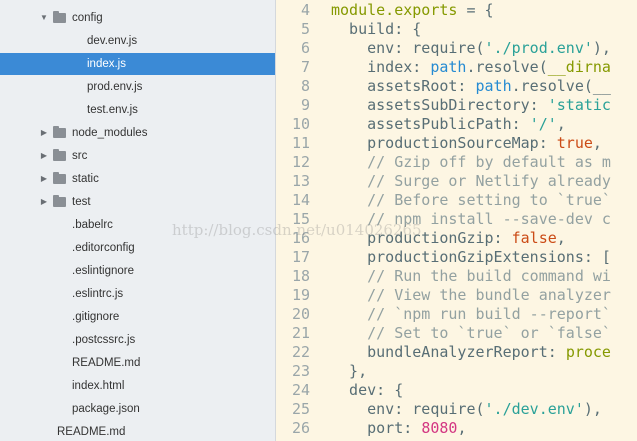 The image size is (637, 441). I want to click on code-line: 5 build: {, so click(456, 29).